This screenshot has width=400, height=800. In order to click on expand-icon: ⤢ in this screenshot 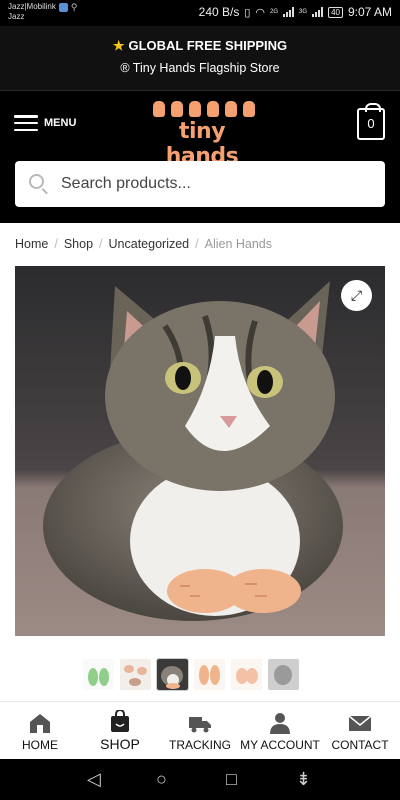, I will do `click(356, 295)`.